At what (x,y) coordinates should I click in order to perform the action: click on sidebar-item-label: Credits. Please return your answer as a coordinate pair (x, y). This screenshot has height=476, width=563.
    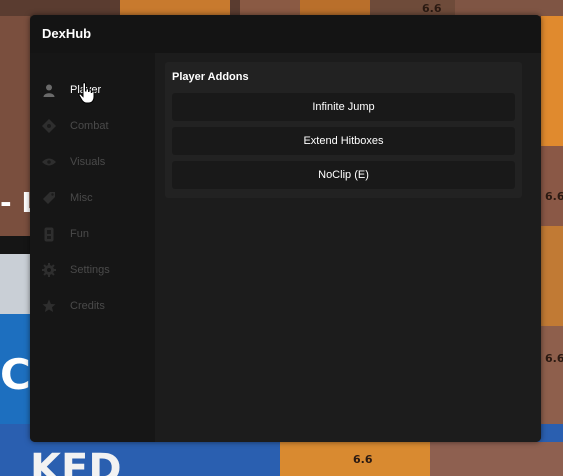
    Looking at the image, I should click on (87, 306).